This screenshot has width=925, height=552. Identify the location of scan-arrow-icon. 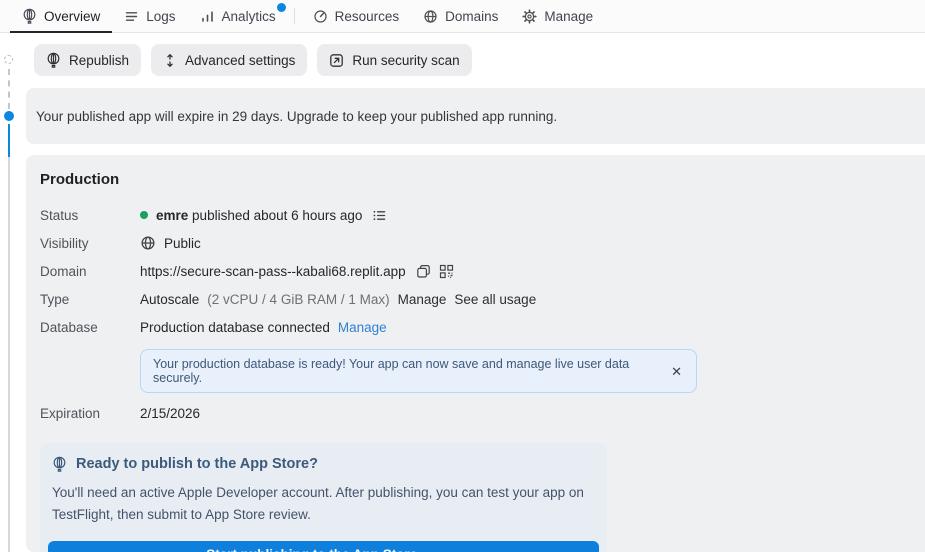
(336, 60).